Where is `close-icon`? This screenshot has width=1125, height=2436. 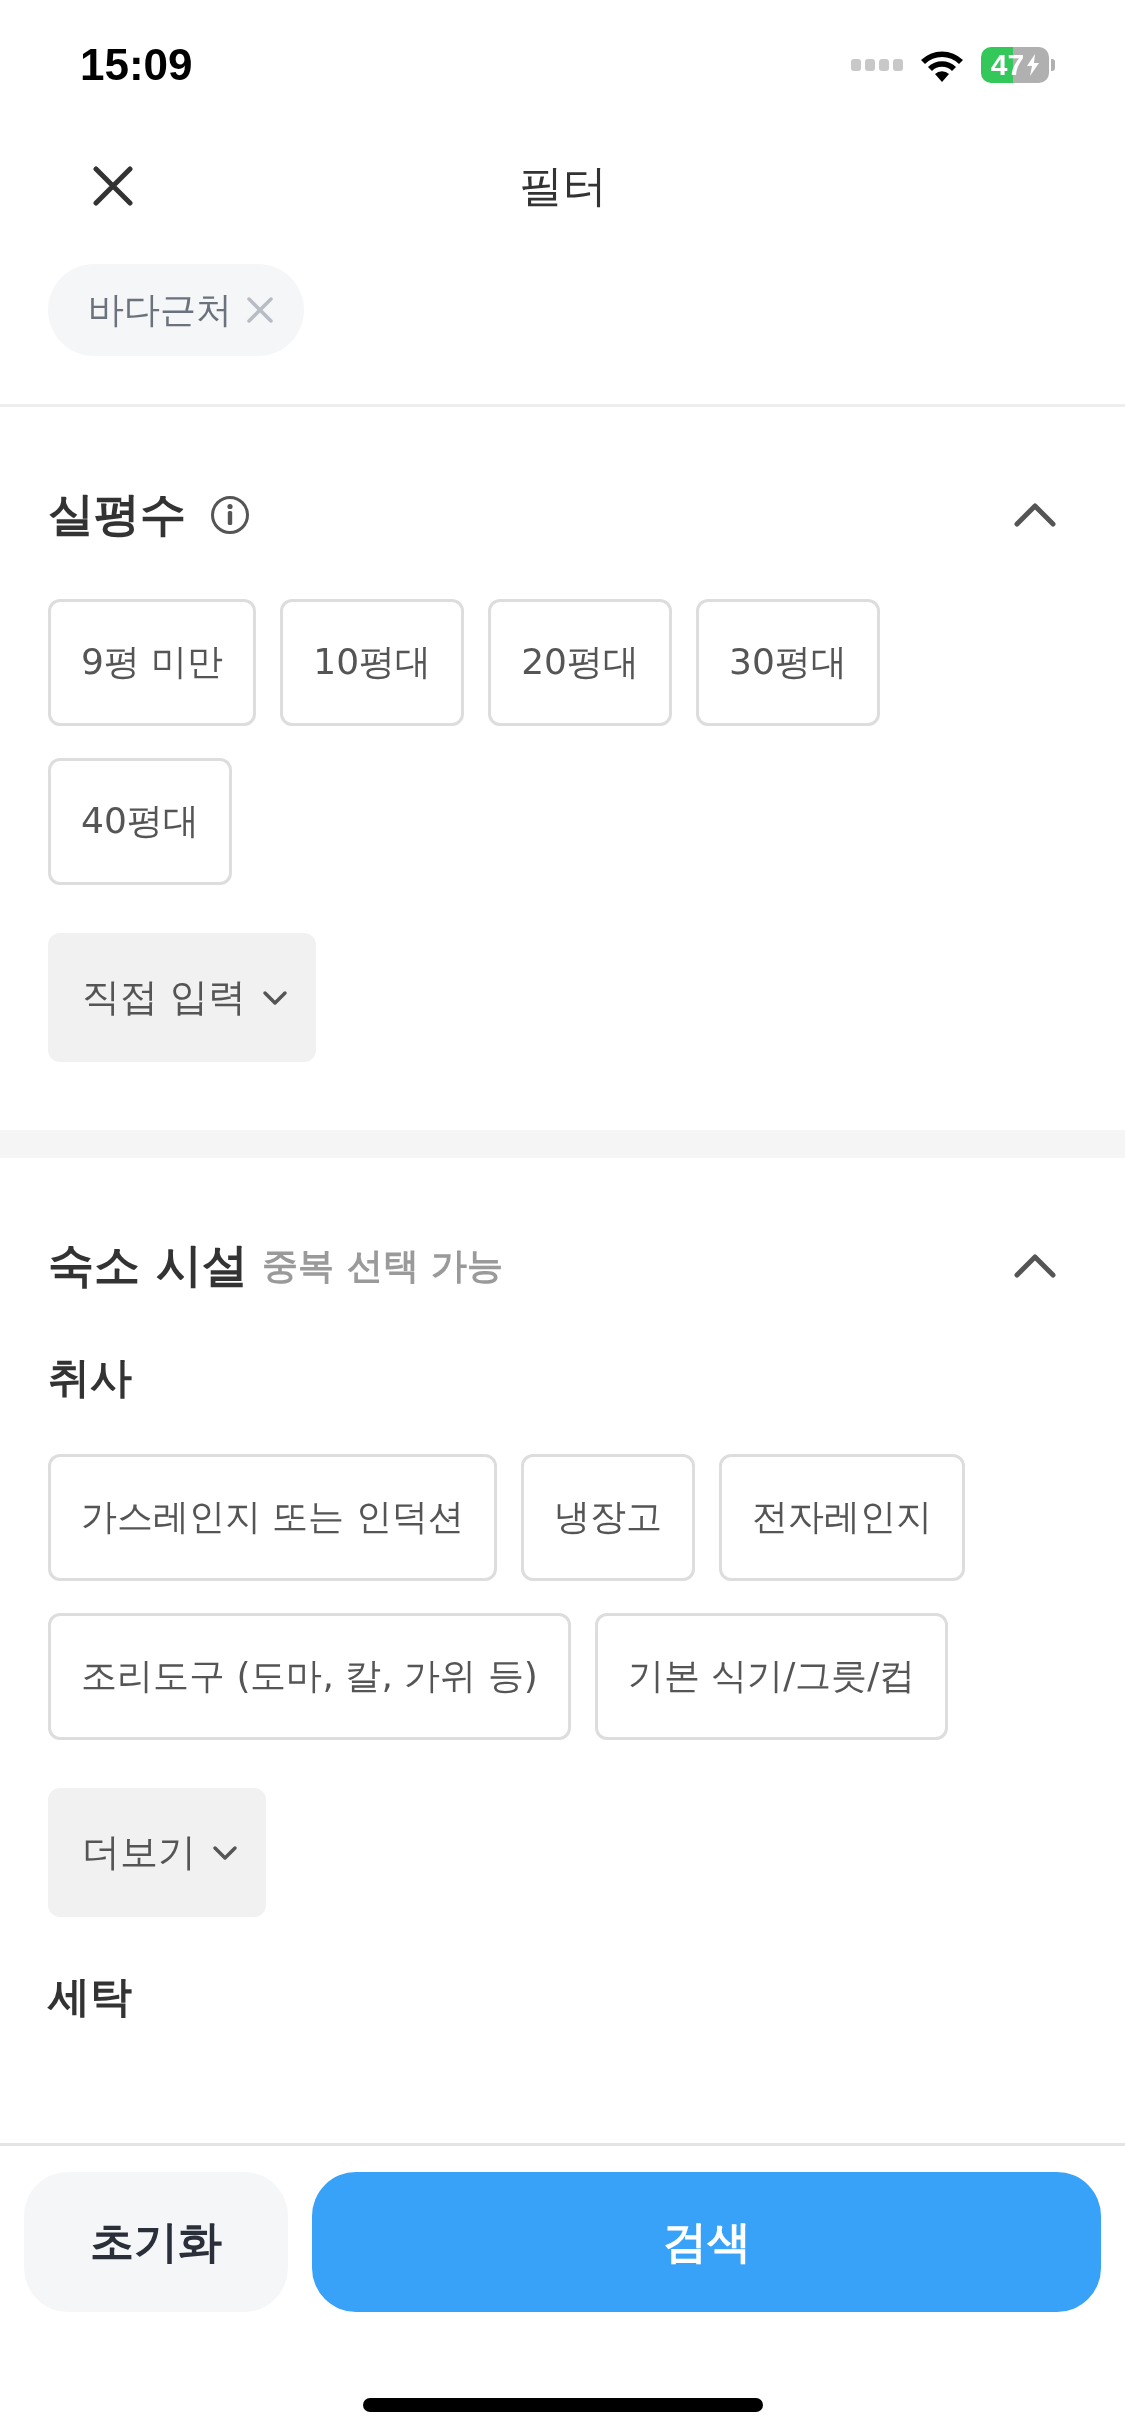
close-icon is located at coordinates (113, 186).